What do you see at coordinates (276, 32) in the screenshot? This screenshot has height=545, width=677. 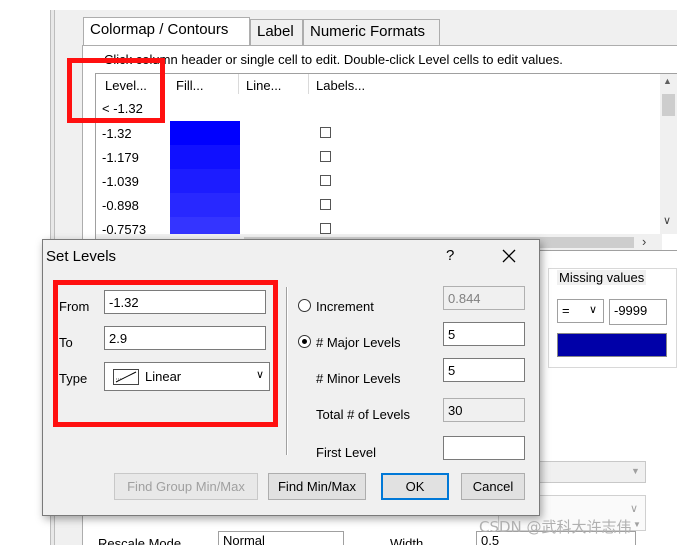 I see `tab-label: Label` at bounding box center [276, 32].